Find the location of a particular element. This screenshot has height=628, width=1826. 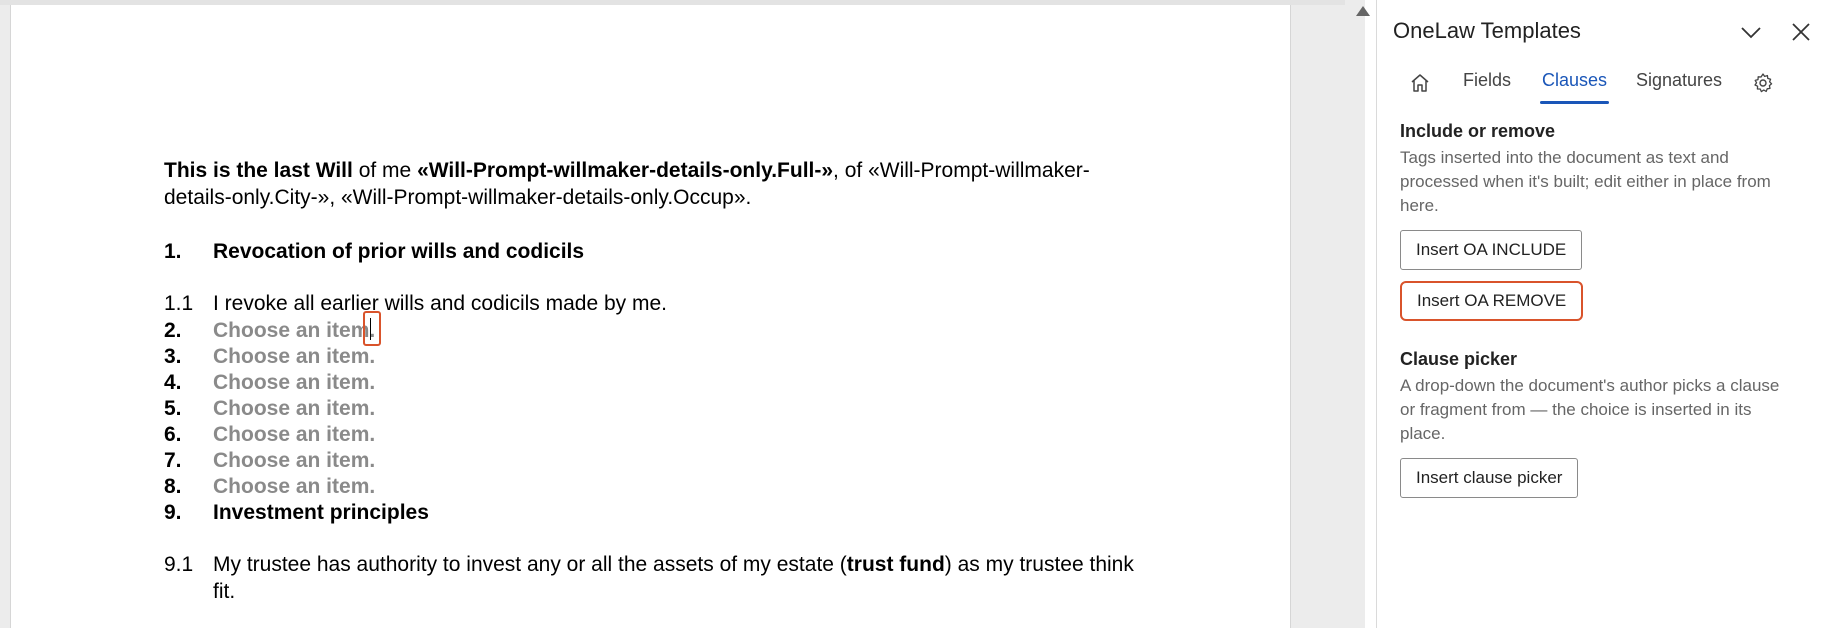

insert-oa-remove-button: Insert OA REMOVE is located at coordinates (1492, 301).